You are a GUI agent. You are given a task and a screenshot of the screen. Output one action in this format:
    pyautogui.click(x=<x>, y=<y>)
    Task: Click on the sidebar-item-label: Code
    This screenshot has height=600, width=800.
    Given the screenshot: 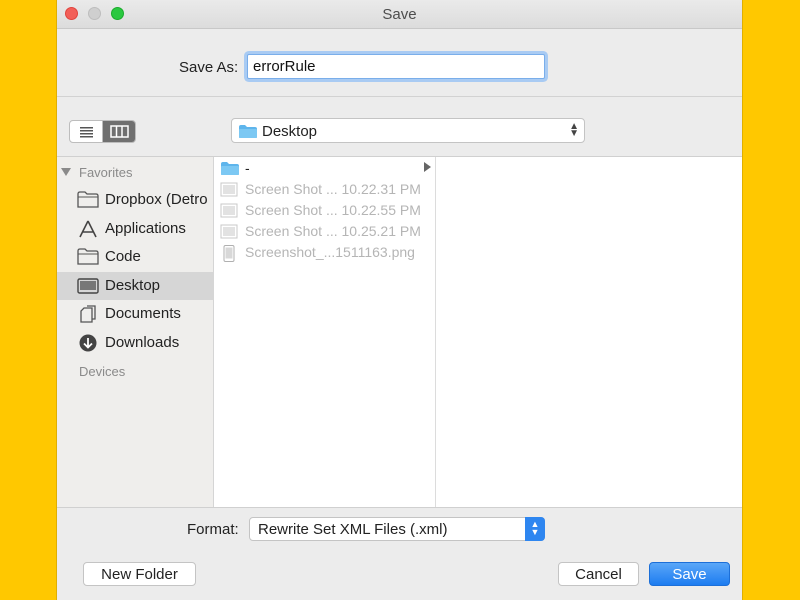 What is the action you would take?
    pyautogui.click(x=123, y=256)
    